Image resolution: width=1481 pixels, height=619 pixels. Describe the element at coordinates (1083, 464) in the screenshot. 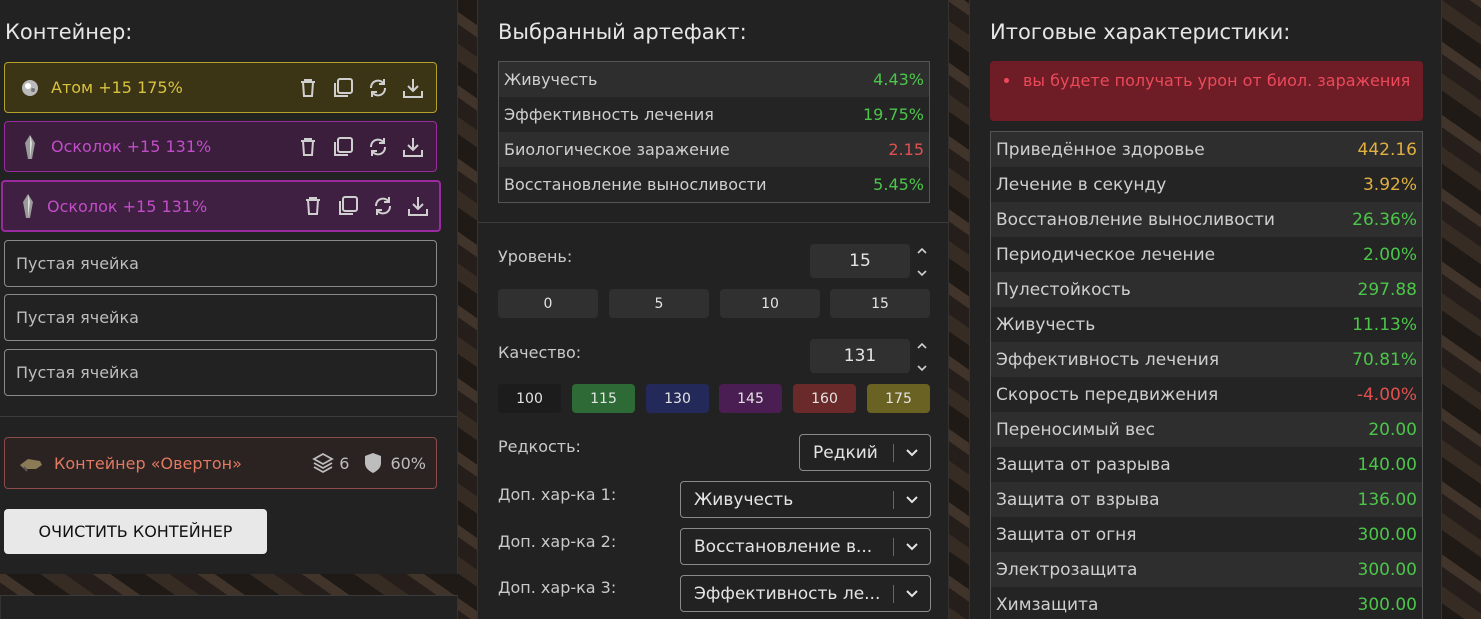

I see `total-stat-name: Защита от разрыва` at that location.